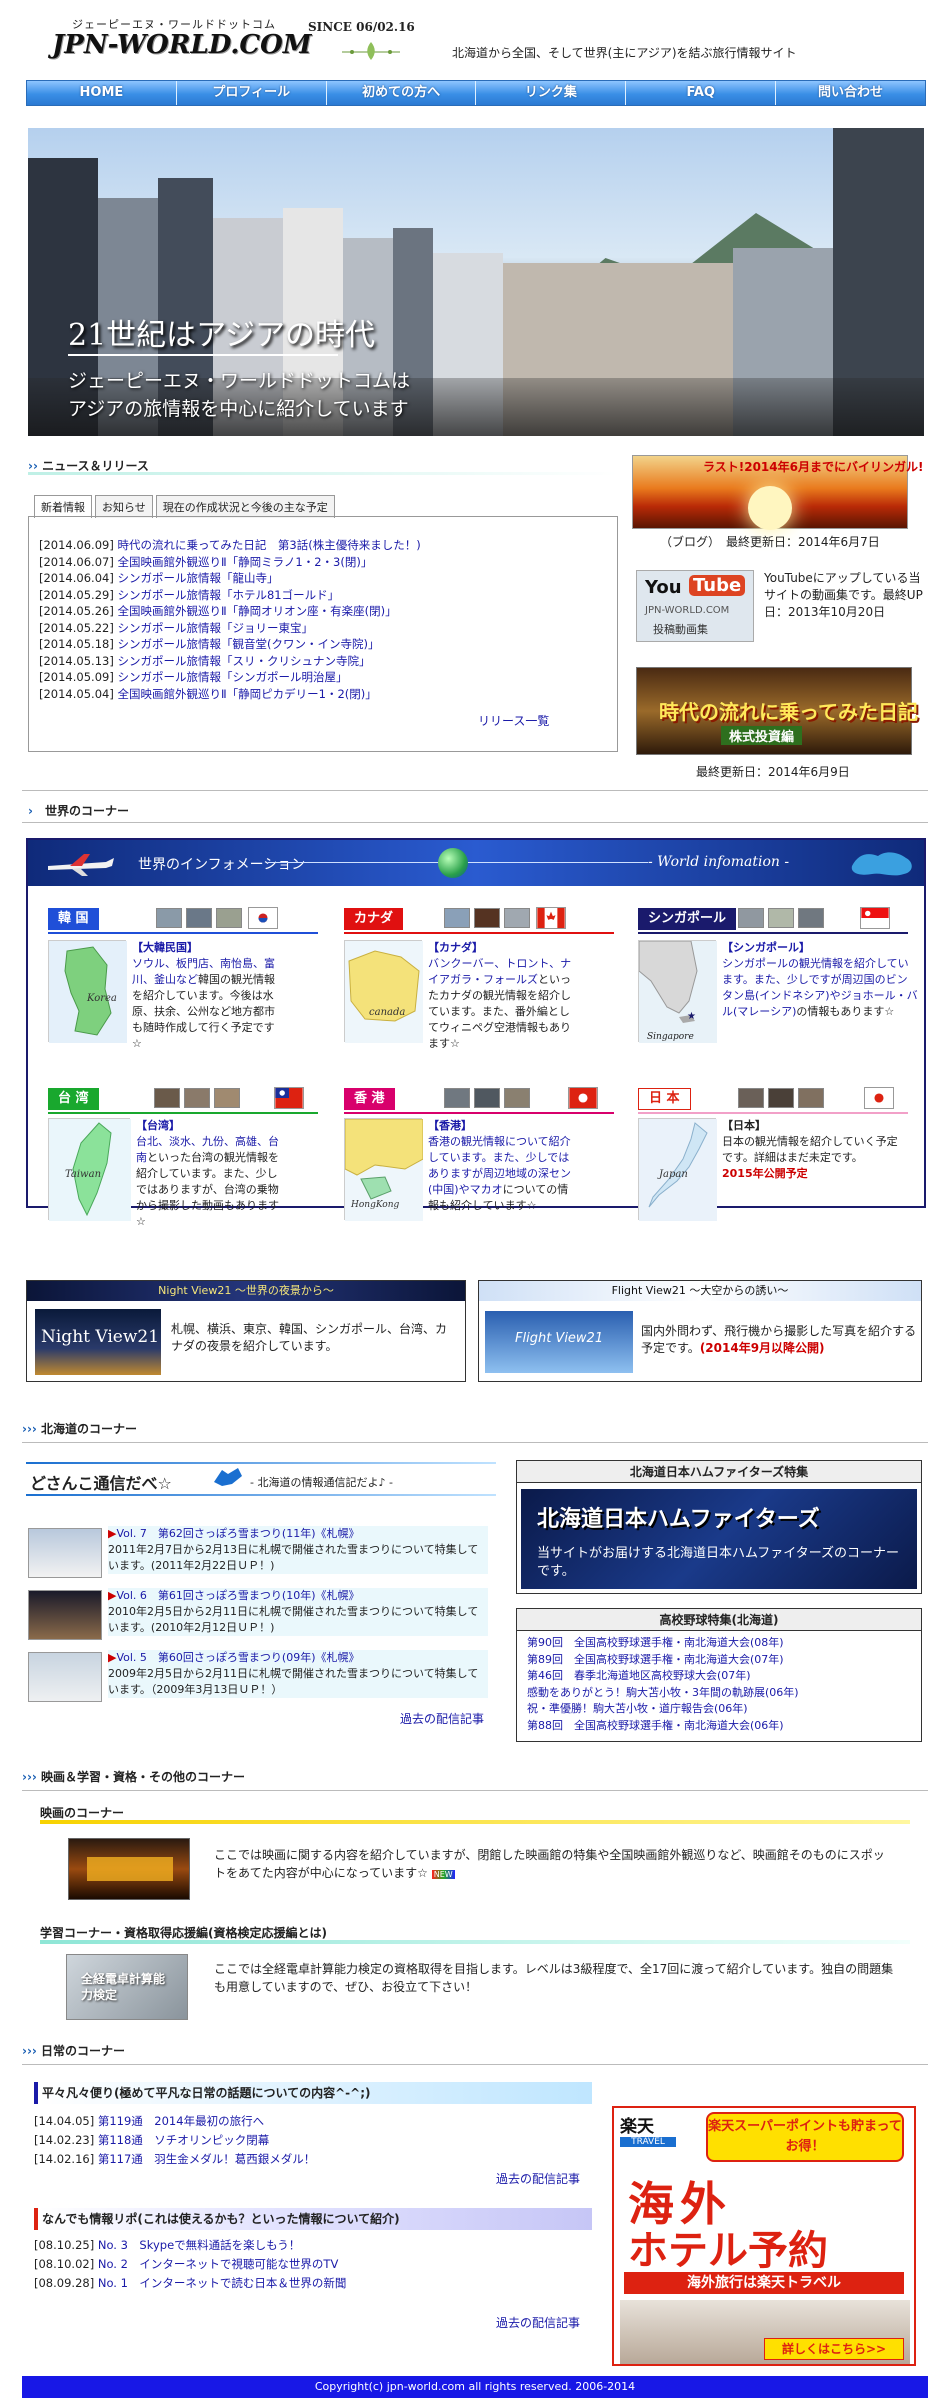 This screenshot has height=2400, width=950. Describe the element at coordinates (313, 2219) in the screenshot. I see `nandemo-header: なんでも情報リポ(これは使えるかも？といった情報について紹介)` at that location.